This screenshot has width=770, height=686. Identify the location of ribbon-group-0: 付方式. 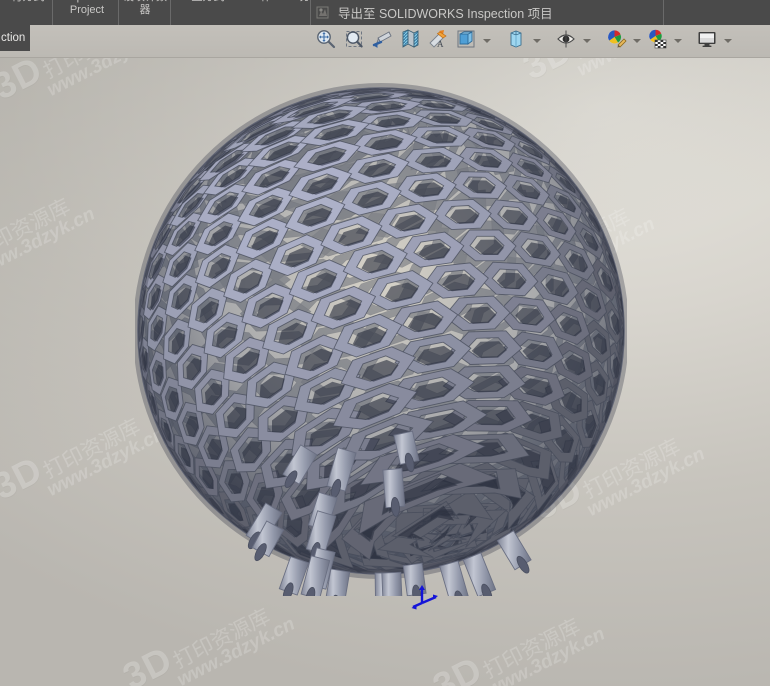
(28, 2).